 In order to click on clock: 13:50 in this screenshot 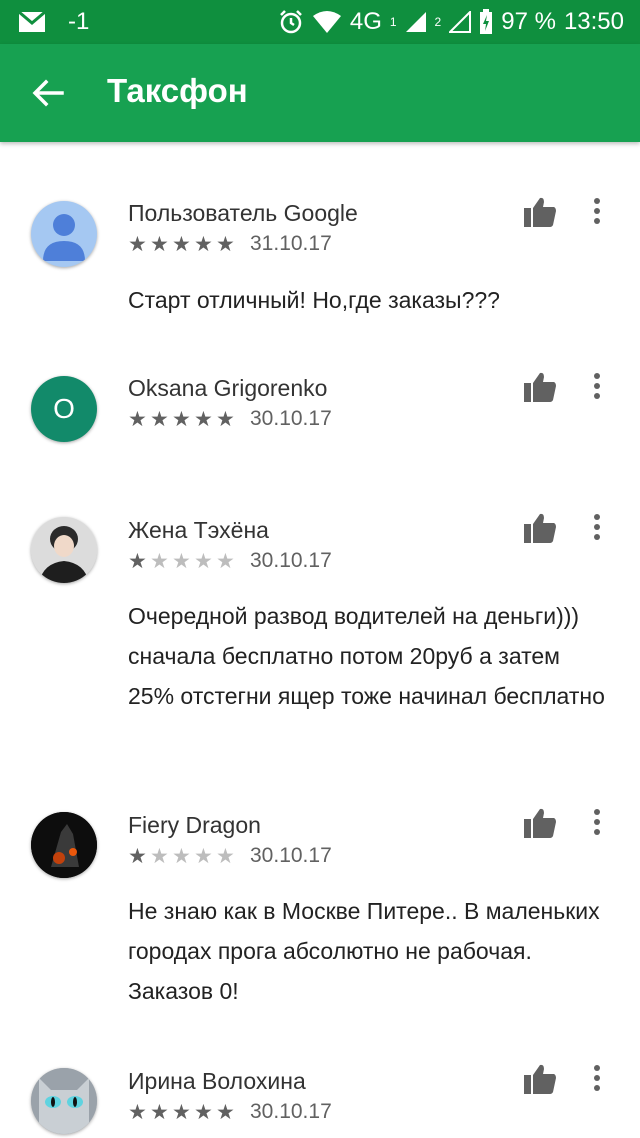, I will do `click(593, 21)`.